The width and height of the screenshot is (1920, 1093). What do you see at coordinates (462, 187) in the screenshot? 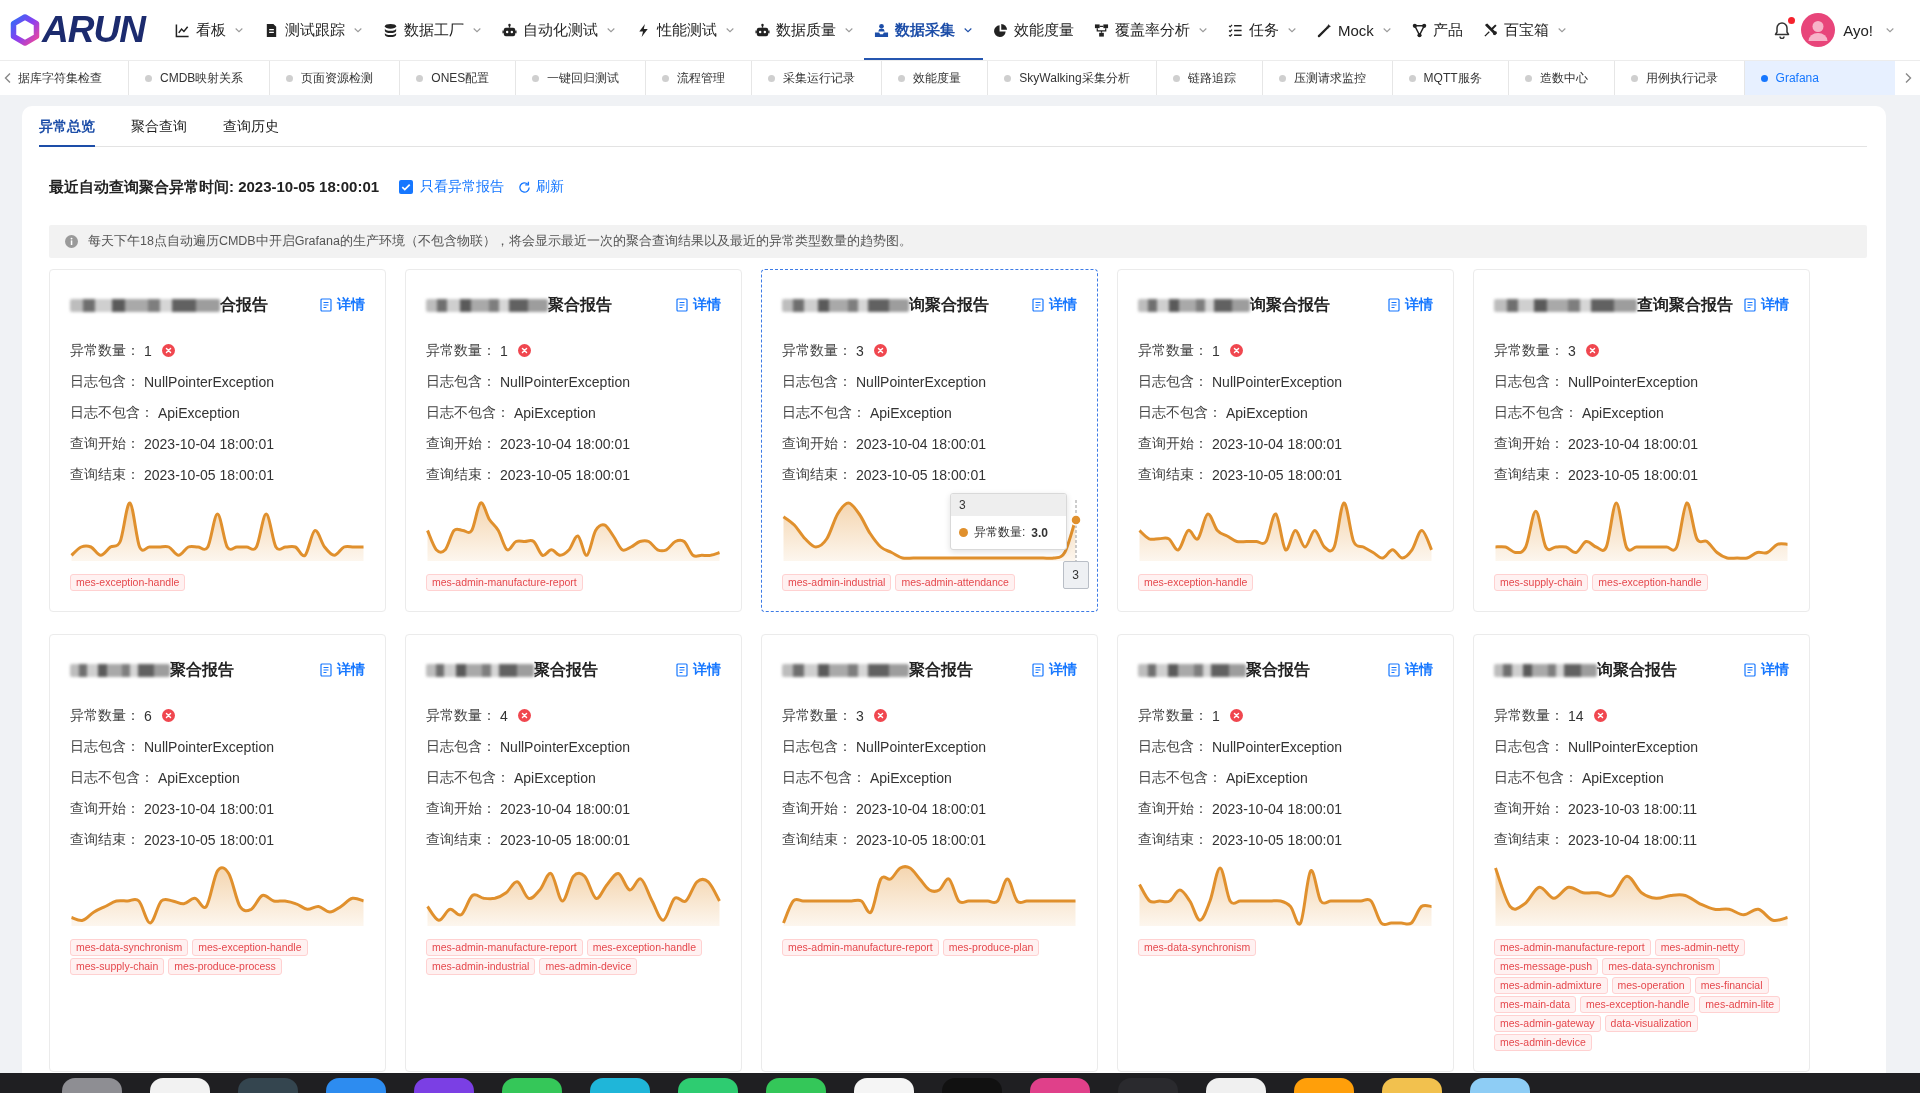
I see `checkbox-label: 只看异常报告` at bounding box center [462, 187].